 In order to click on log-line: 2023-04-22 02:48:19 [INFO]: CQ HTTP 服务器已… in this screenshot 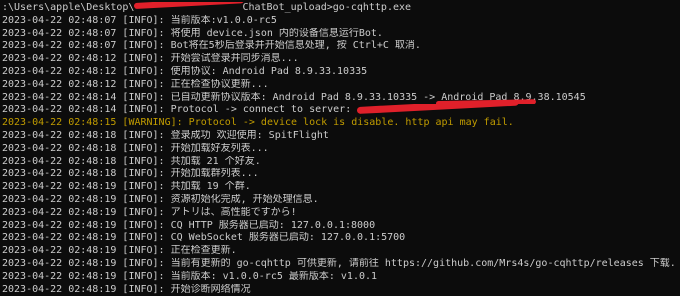, I will do `click(341, 226)`.